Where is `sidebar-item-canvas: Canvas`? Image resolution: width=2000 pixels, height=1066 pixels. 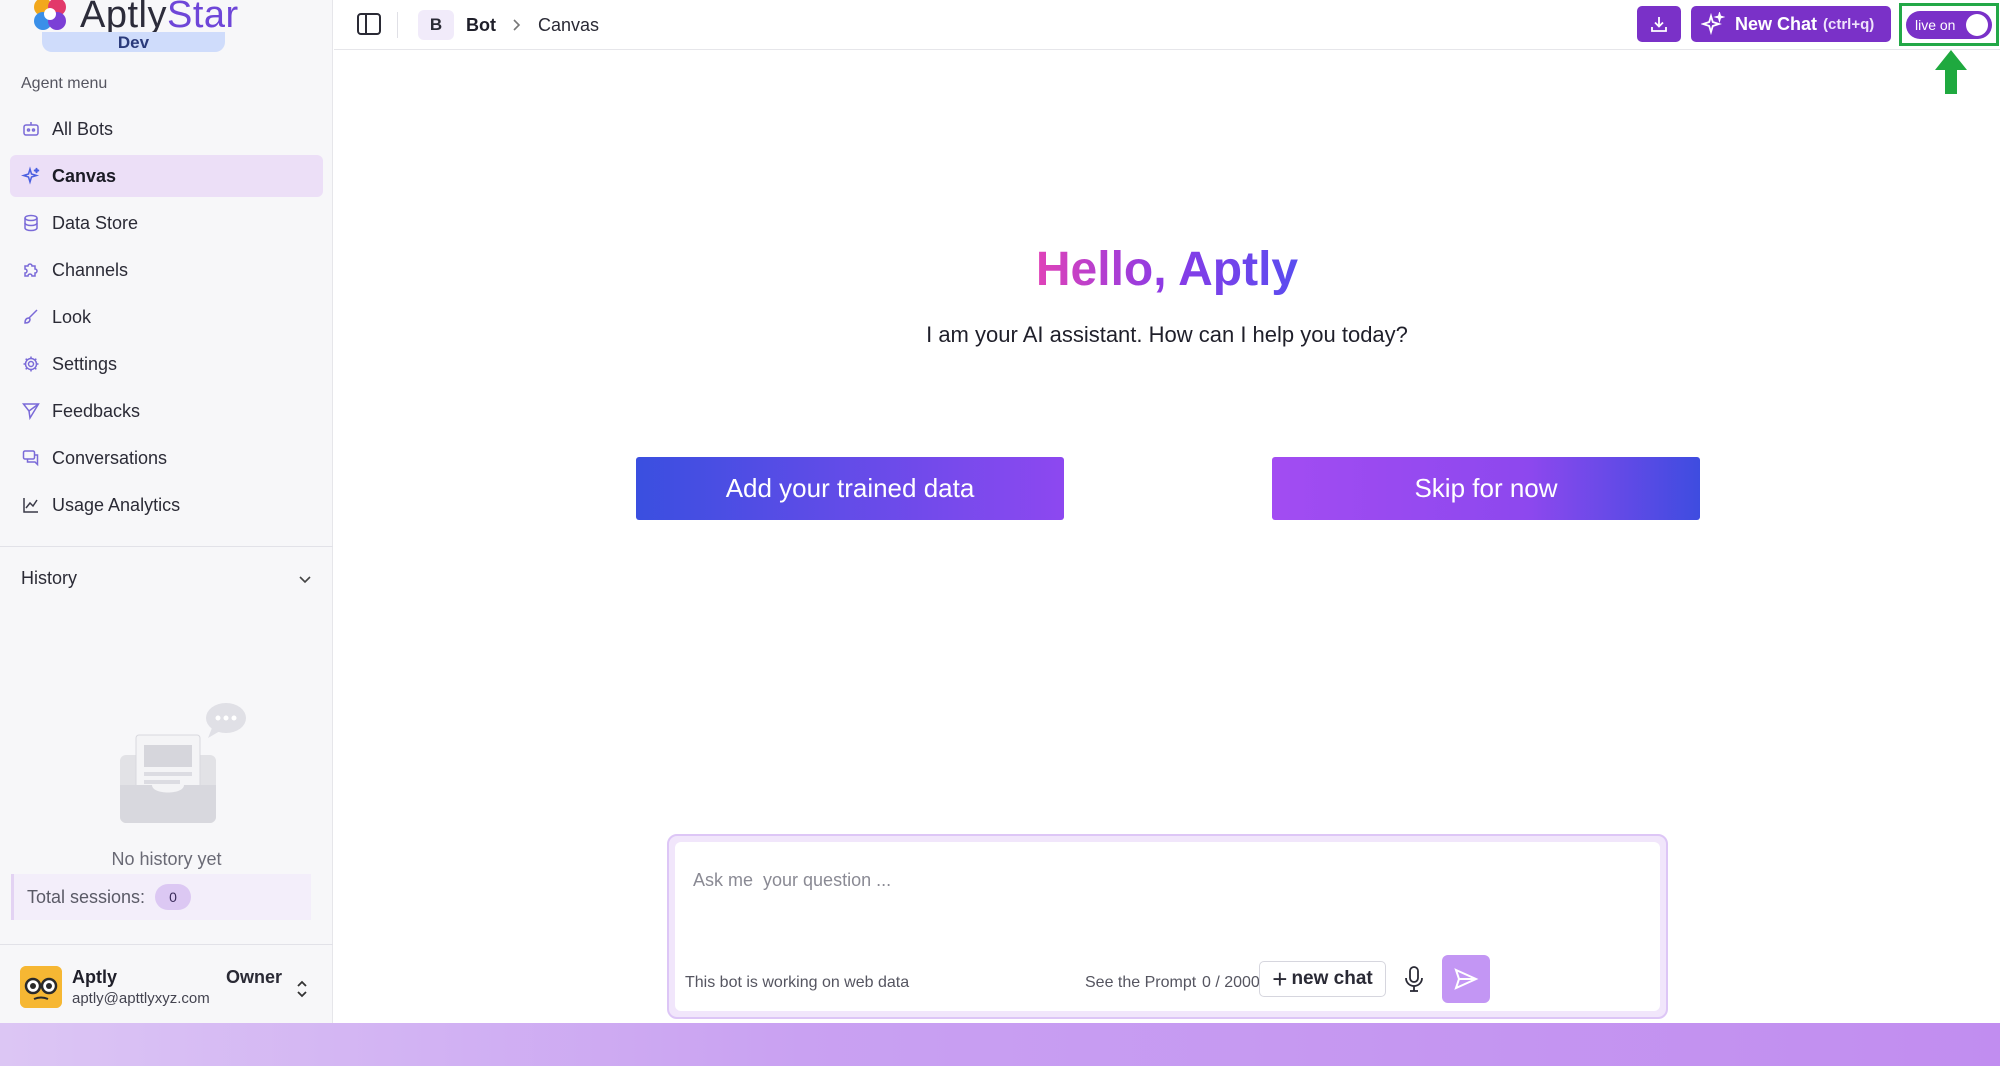 sidebar-item-canvas: Canvas is located at coordinates (166, 176).